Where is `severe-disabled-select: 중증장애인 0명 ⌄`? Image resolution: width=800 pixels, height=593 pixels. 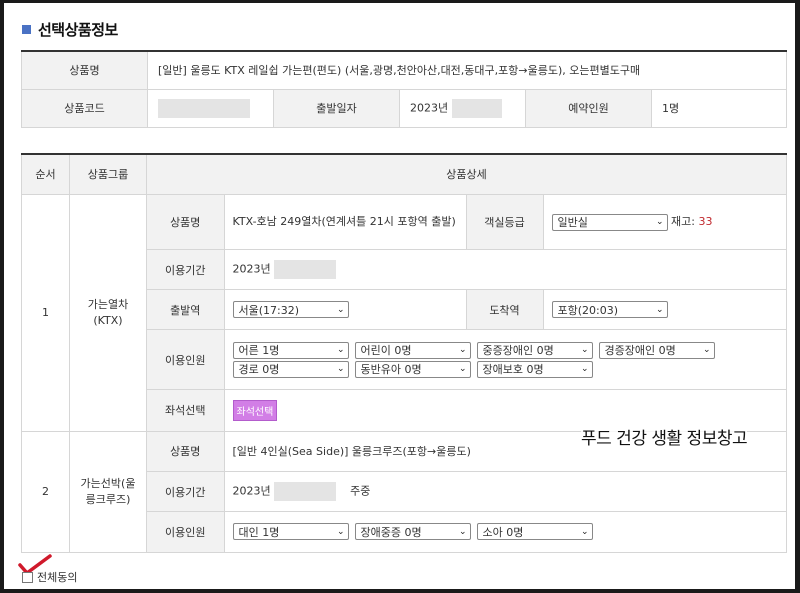
severe-disabled-select: 중증장애인 0명 ⌄ is located at coordinates (534, 350).